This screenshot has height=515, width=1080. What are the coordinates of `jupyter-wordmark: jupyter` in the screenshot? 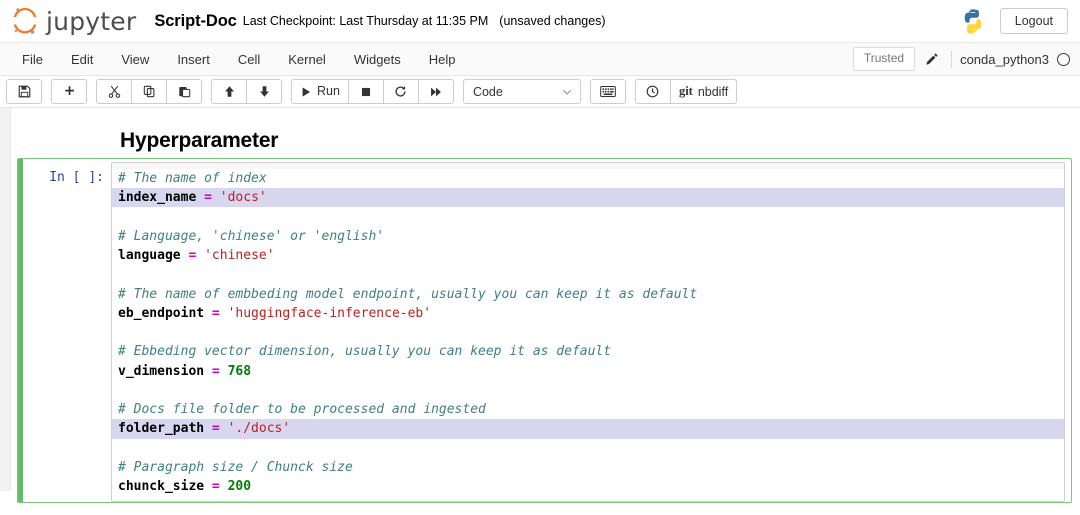 It's located at (91, 21).